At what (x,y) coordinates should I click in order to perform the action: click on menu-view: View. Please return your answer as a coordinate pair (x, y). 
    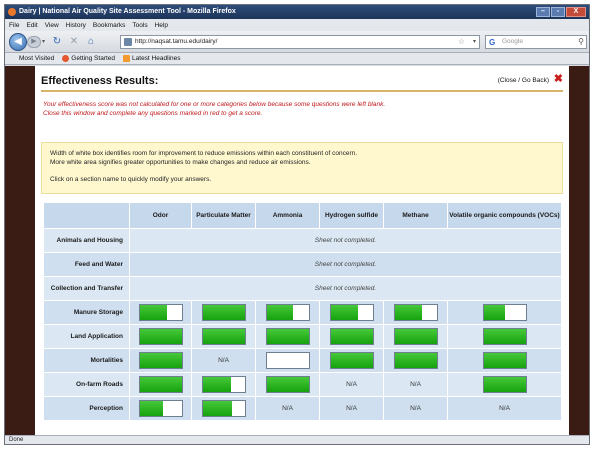
    Looking at the image, I should click on (52, 25).